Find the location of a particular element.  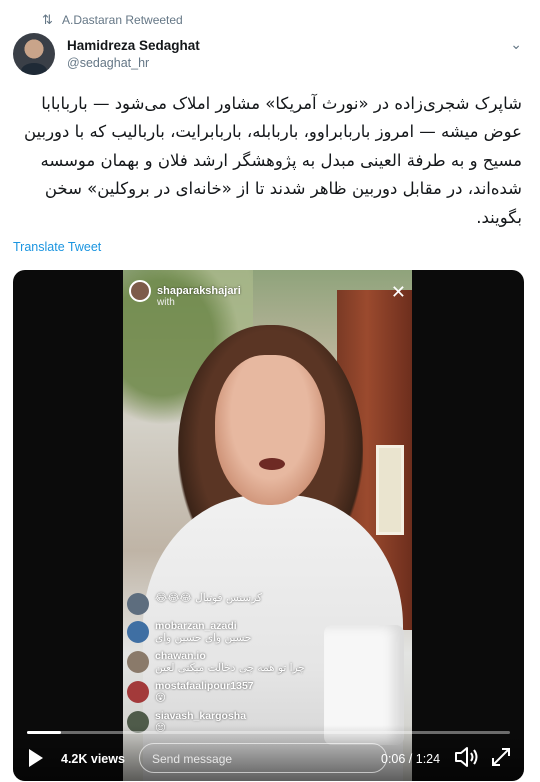

comment-message: 😮 is located at coordinates (160, 698).